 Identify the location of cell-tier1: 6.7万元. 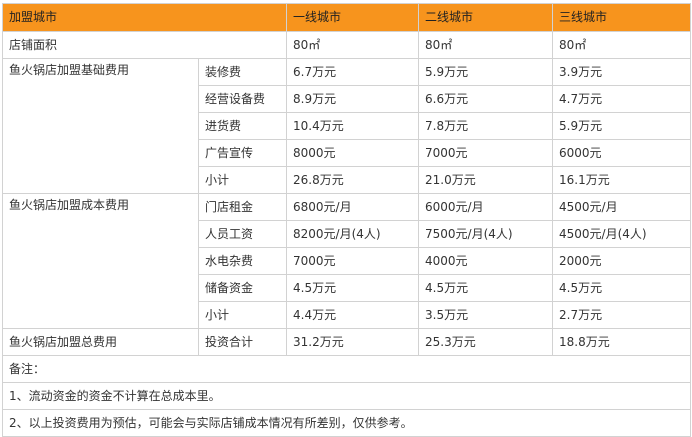
(353, 72).